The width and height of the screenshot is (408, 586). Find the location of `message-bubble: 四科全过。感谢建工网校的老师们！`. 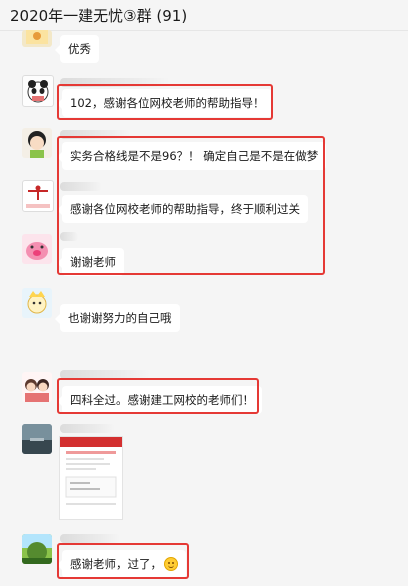

message-bubble: 四科全过。感谢建工网校的老师们！ is located at coordinates (159, 400).